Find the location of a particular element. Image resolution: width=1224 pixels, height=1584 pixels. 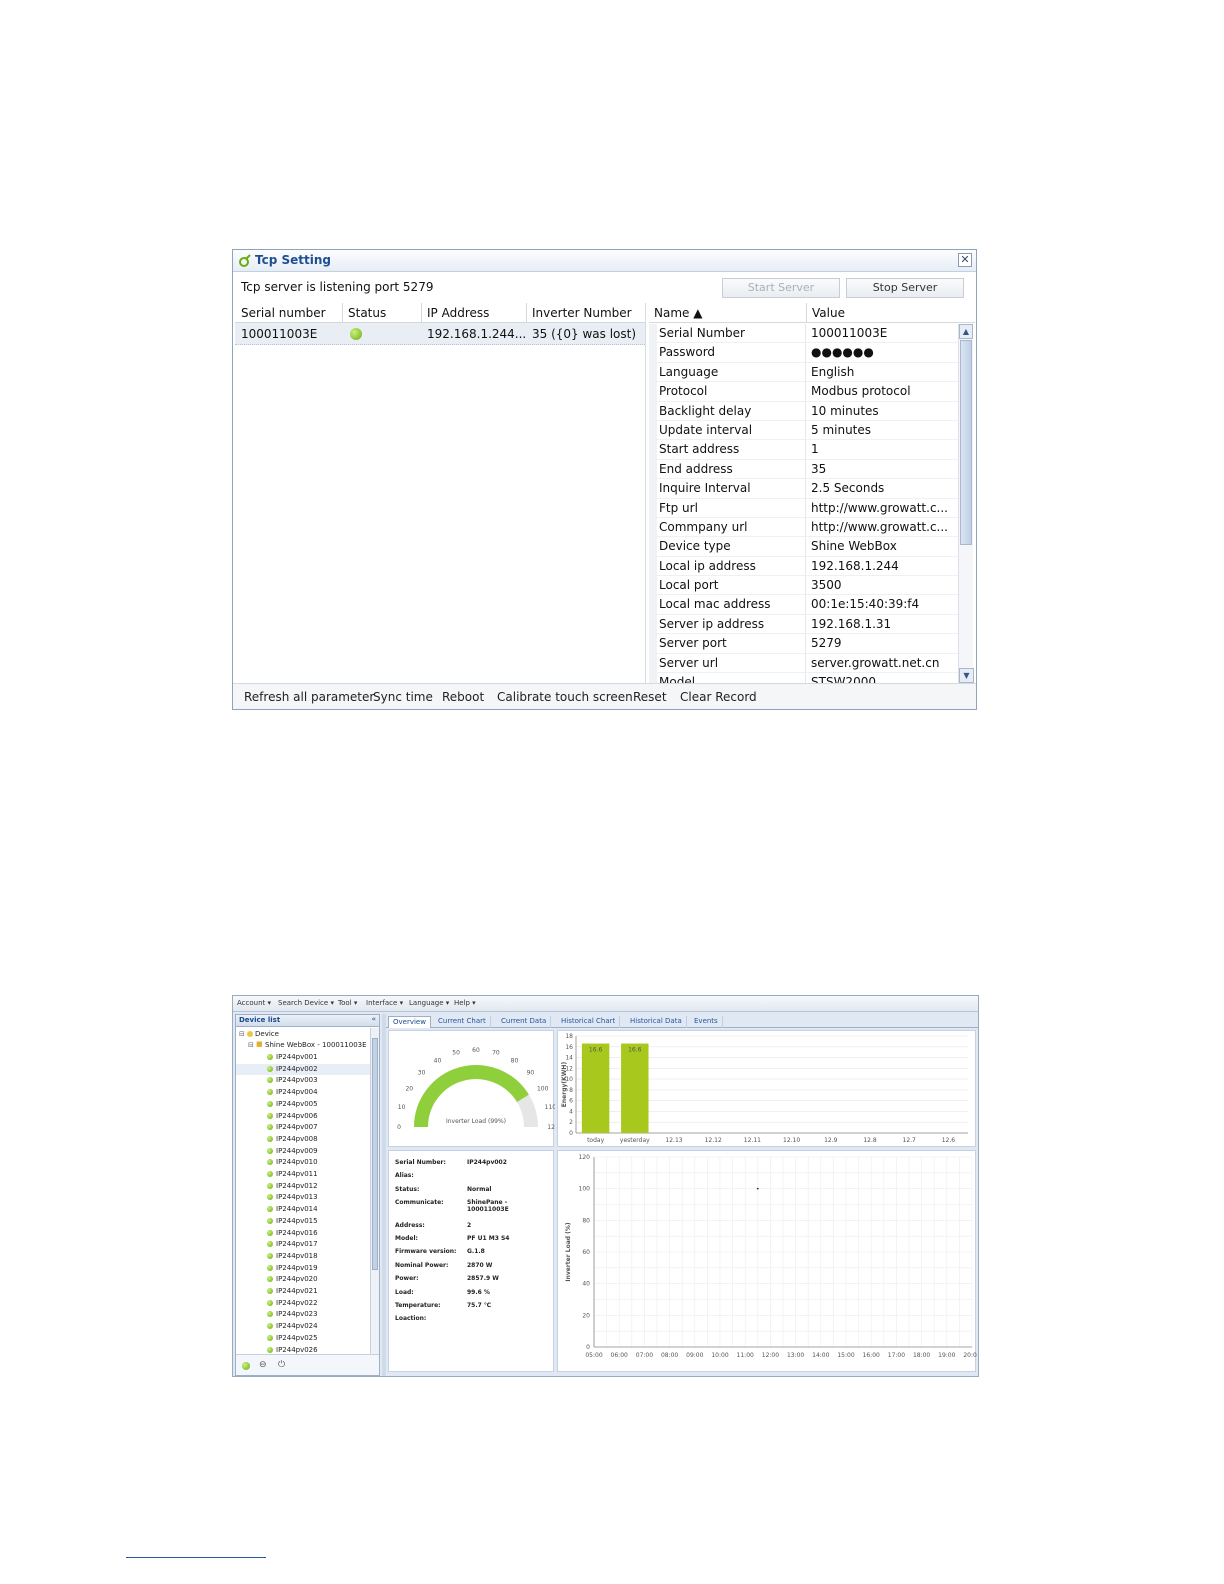

device-tree-item: IP244pv003 is located at coordinates (304, 1080).